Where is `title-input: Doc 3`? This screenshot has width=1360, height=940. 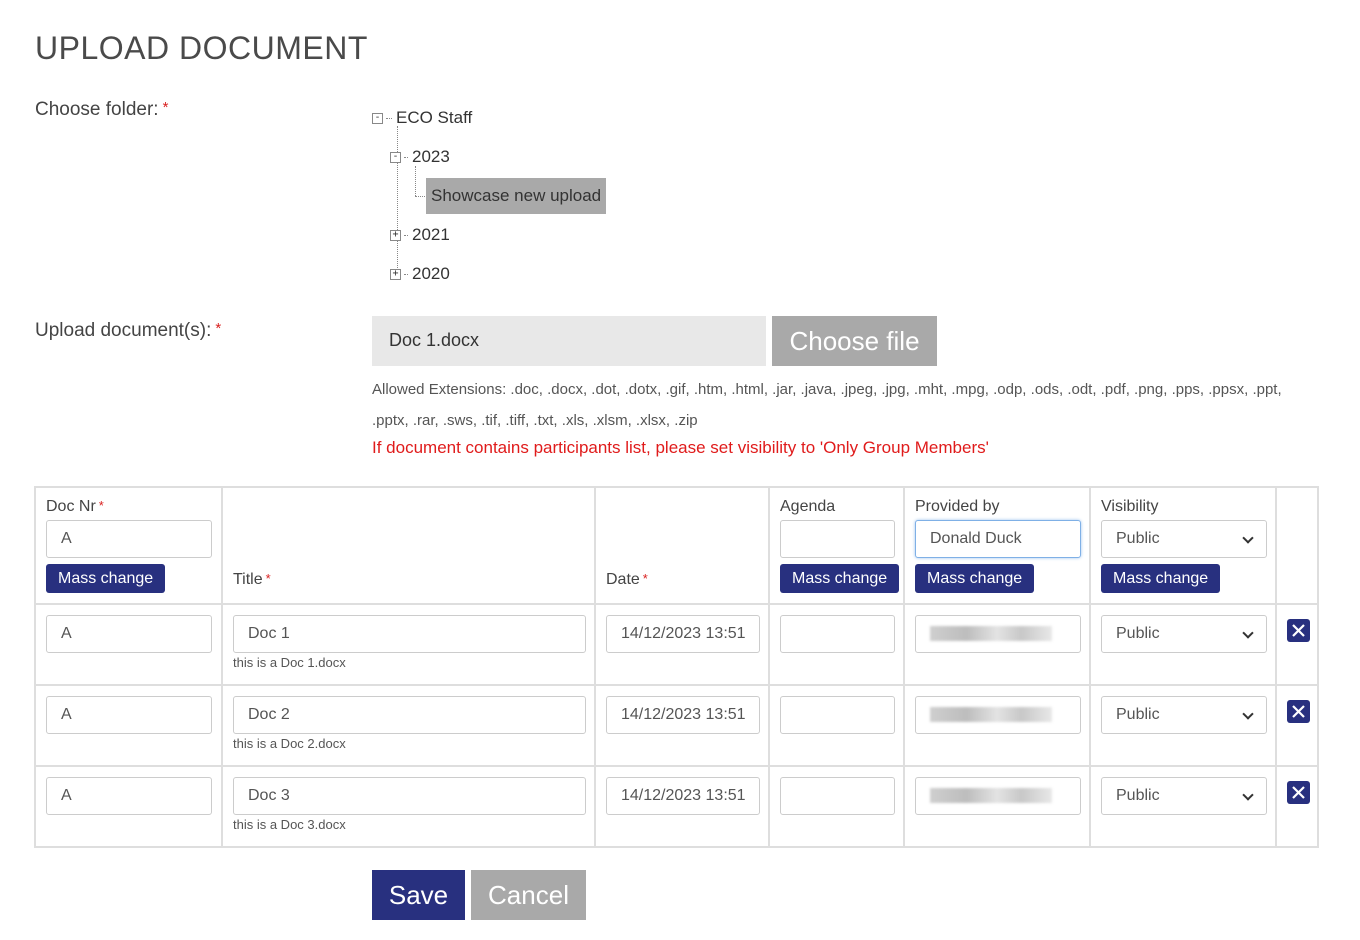
title-input: Doc 3 is located at coordinates (409, 796).